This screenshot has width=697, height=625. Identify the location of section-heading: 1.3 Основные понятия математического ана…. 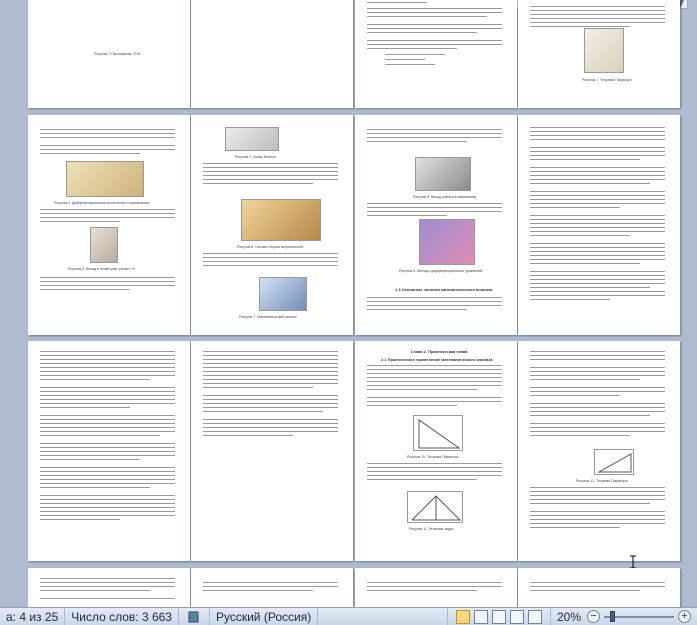
(444, 289).